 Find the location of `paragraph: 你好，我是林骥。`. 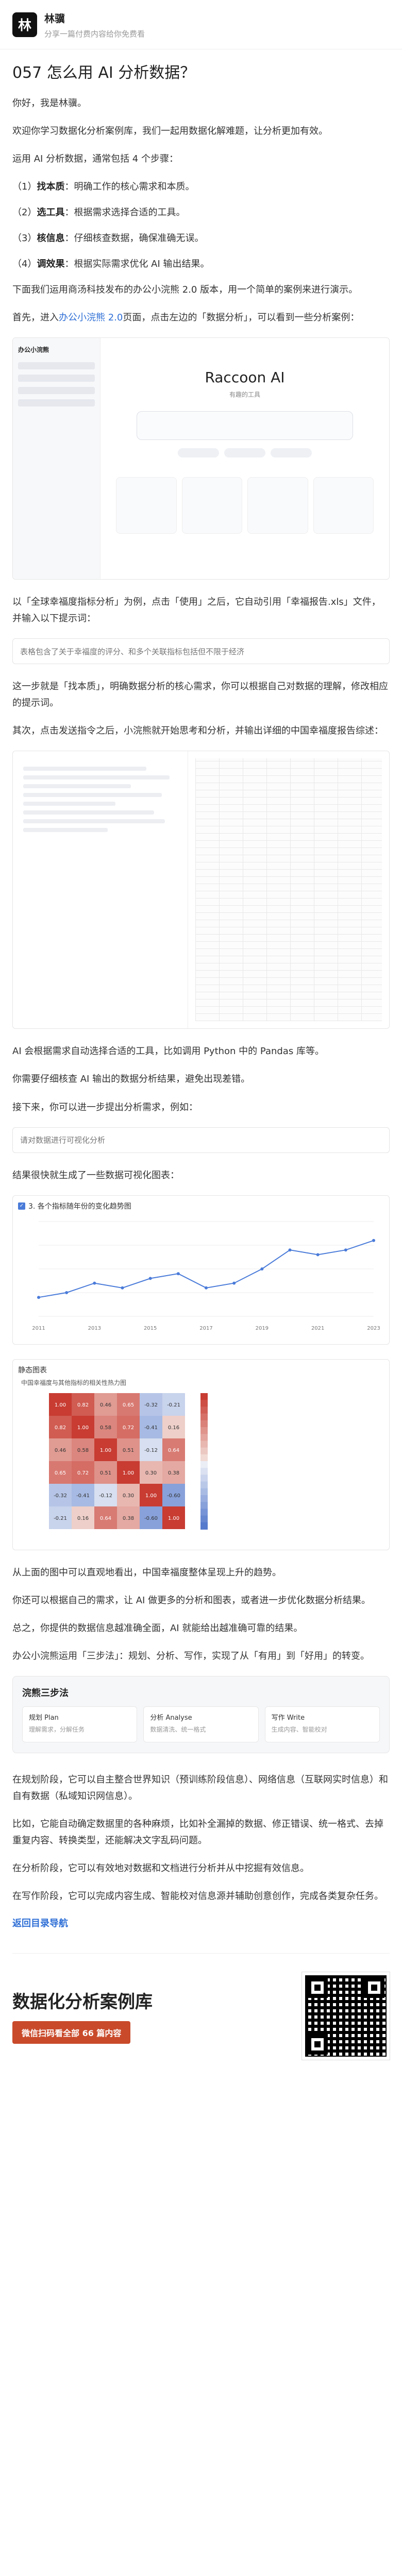

paragraph: 你好，我是林骥。 is located at coordinates (49, 103).